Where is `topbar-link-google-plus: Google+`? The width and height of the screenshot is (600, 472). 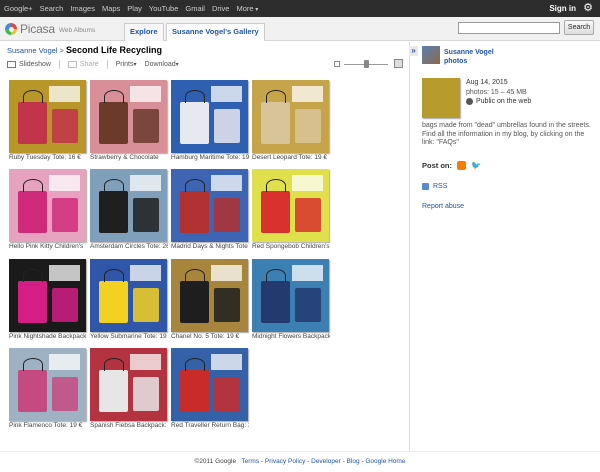
topbar-link-google-plus: Google+ is located at coordinates (18, 8).